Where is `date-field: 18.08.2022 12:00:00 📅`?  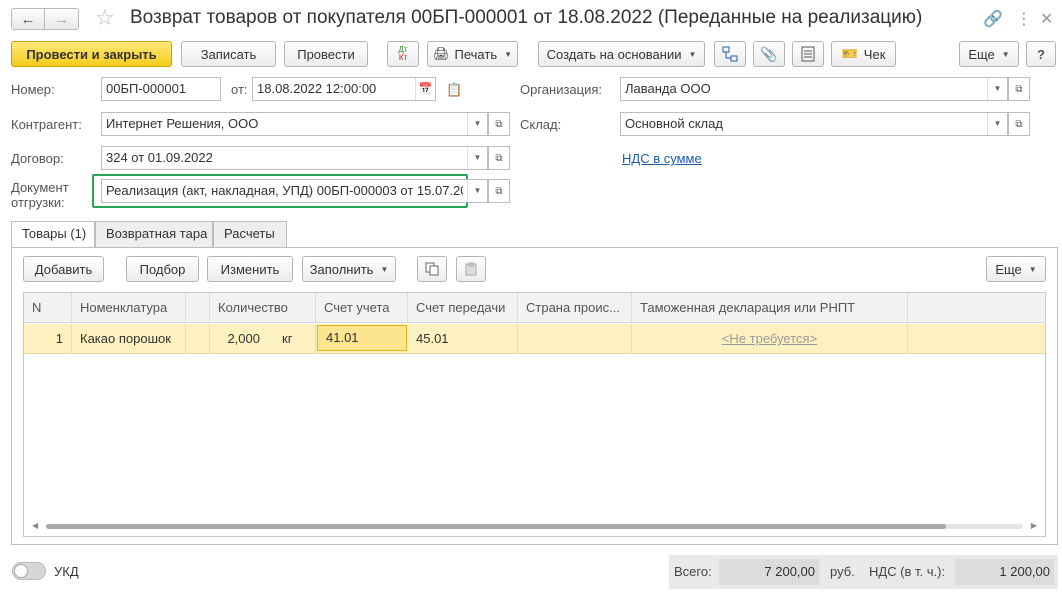
date-field: 18.08.2022 12:00:00 📅 is located at coordinates (344, 89).